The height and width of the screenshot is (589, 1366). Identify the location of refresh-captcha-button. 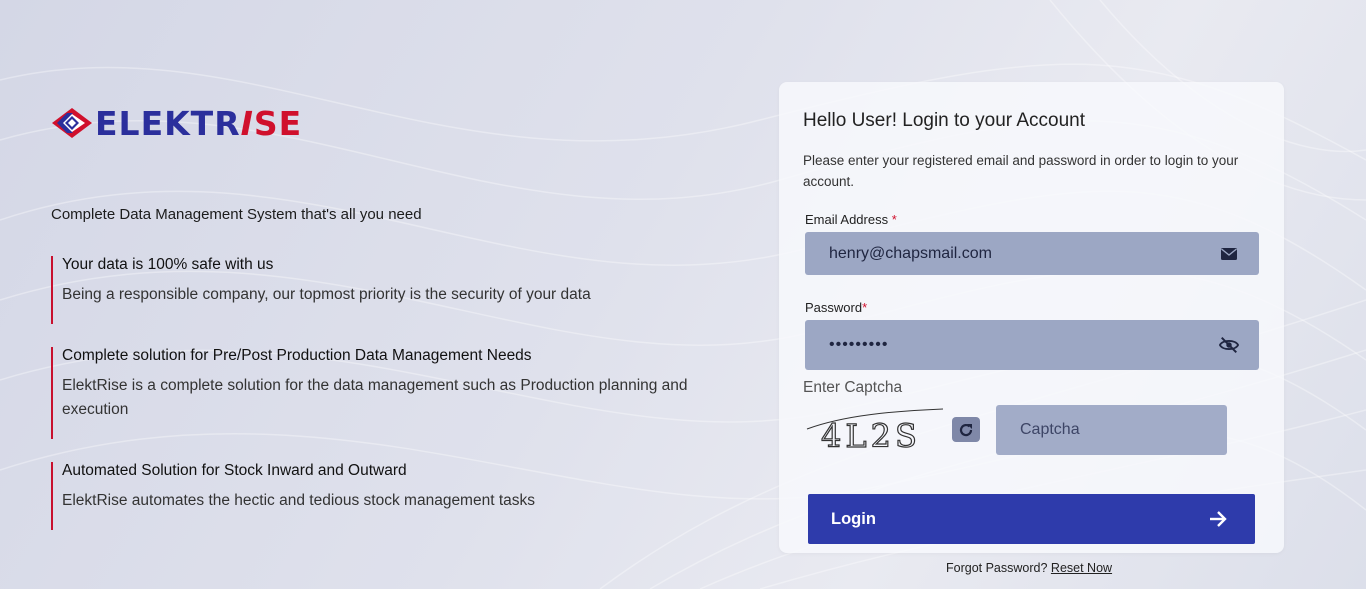
(966, 429).